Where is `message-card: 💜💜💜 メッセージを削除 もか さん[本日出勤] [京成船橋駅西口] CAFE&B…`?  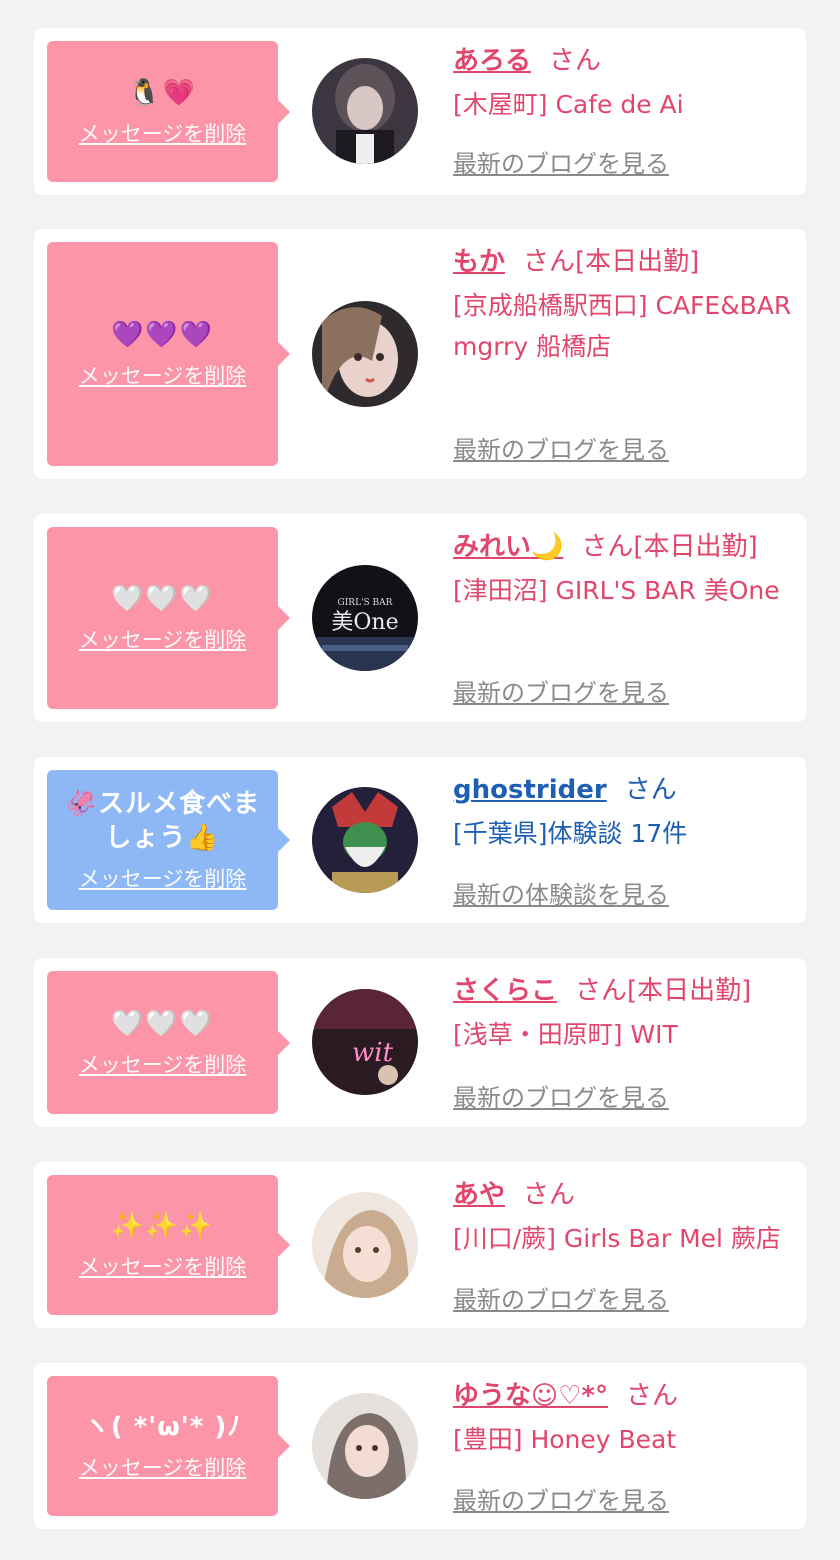 message-card: 💜💜💜 メッセージを削除 もか さん[本日出勤] [京成船橋駅西口] CAFE&B… is located at coordinates (420, 354).